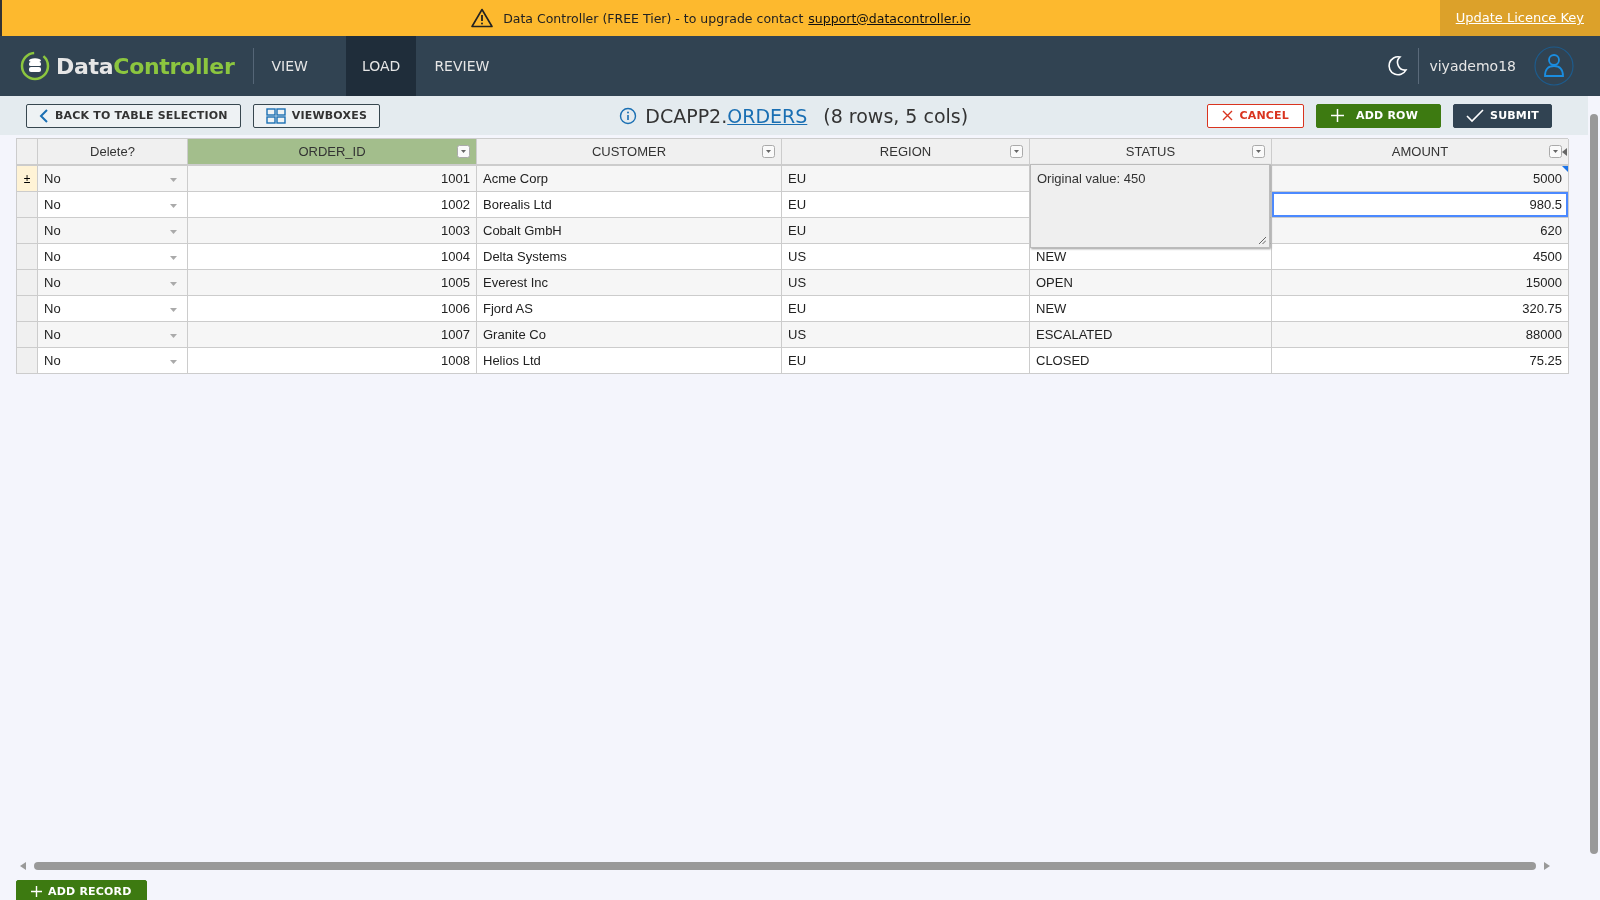  What do you see at coordinates (629, 257) in the screenshot?
I see `table-cell: Delta Systems` at bounding box center [629, 257].